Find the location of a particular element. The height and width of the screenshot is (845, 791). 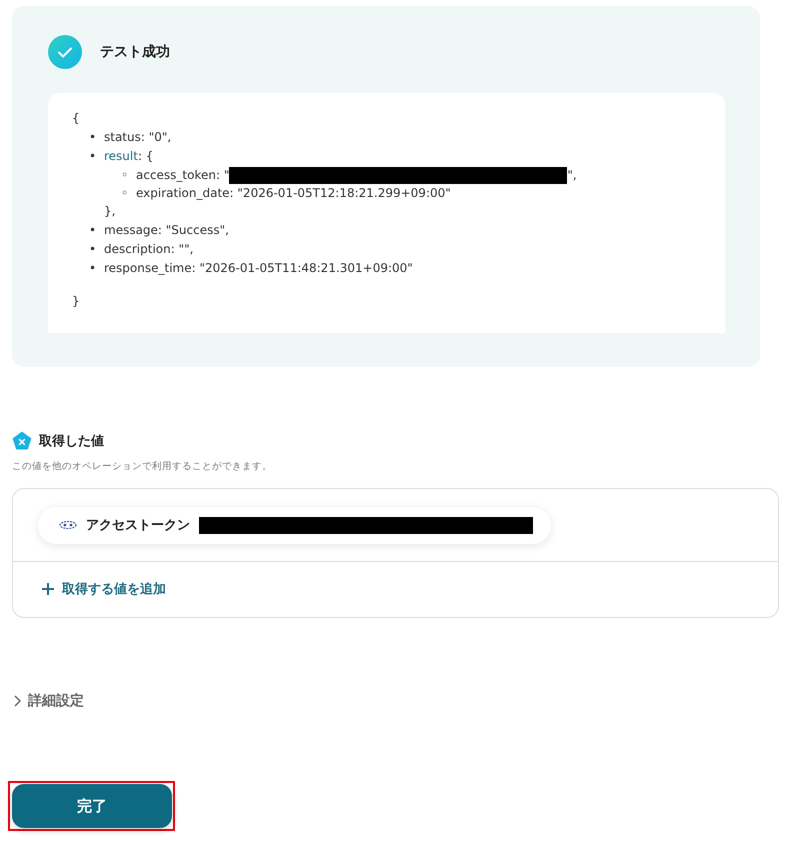

value-chip: アクセストークン is located at coordinates (294, 525).